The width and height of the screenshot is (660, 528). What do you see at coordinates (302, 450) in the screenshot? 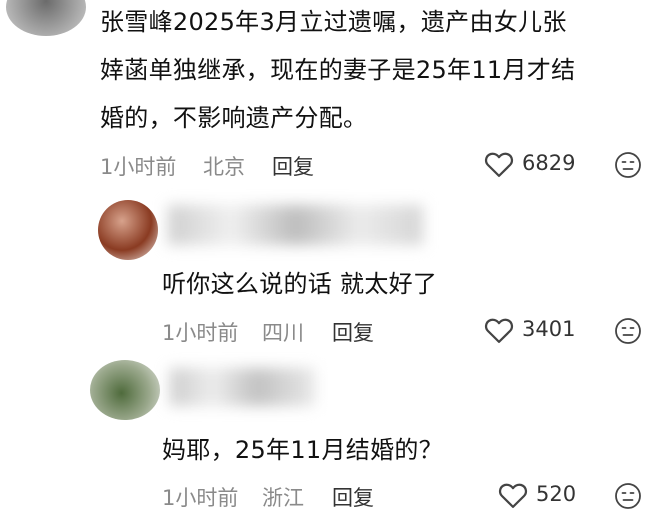
I see `comment-text-line: 妈耶，25年11月结婚的？` at bounding box center [302, 450].